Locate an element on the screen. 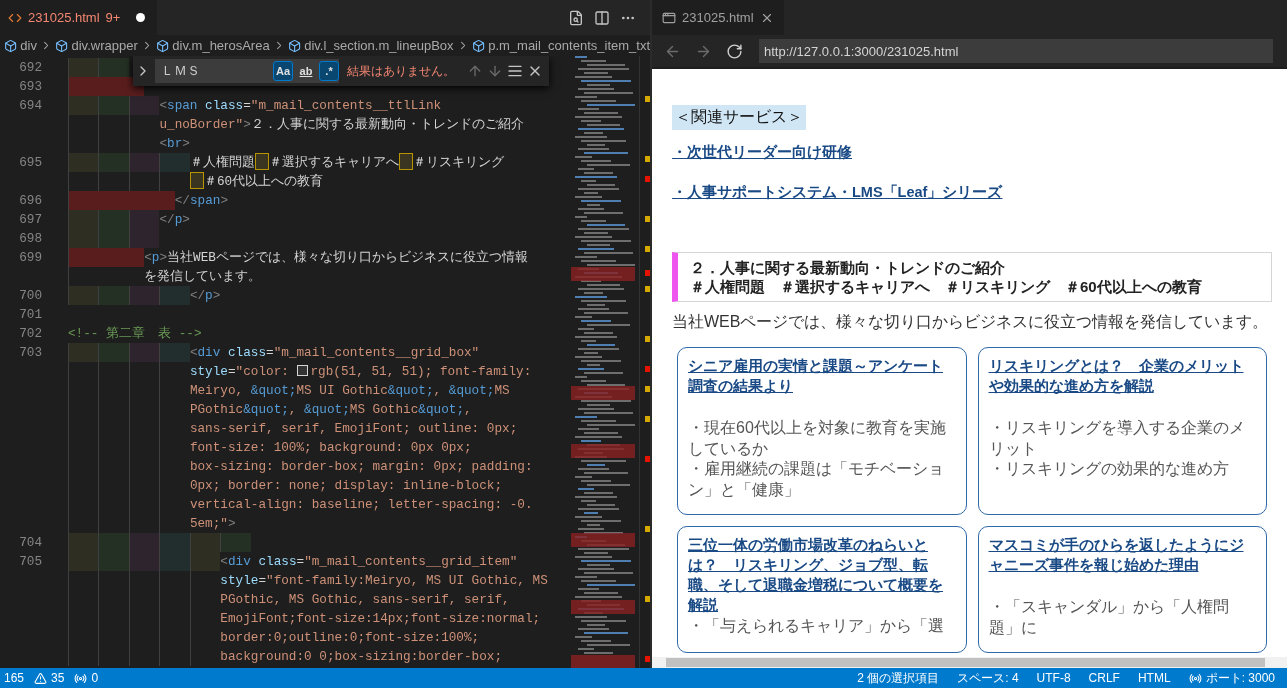 This screenshot has height=688, width=1287. article-bullet: ・雇用継続の課題は「モチベーション」と「健康」 is located at coordinates (816, 479).